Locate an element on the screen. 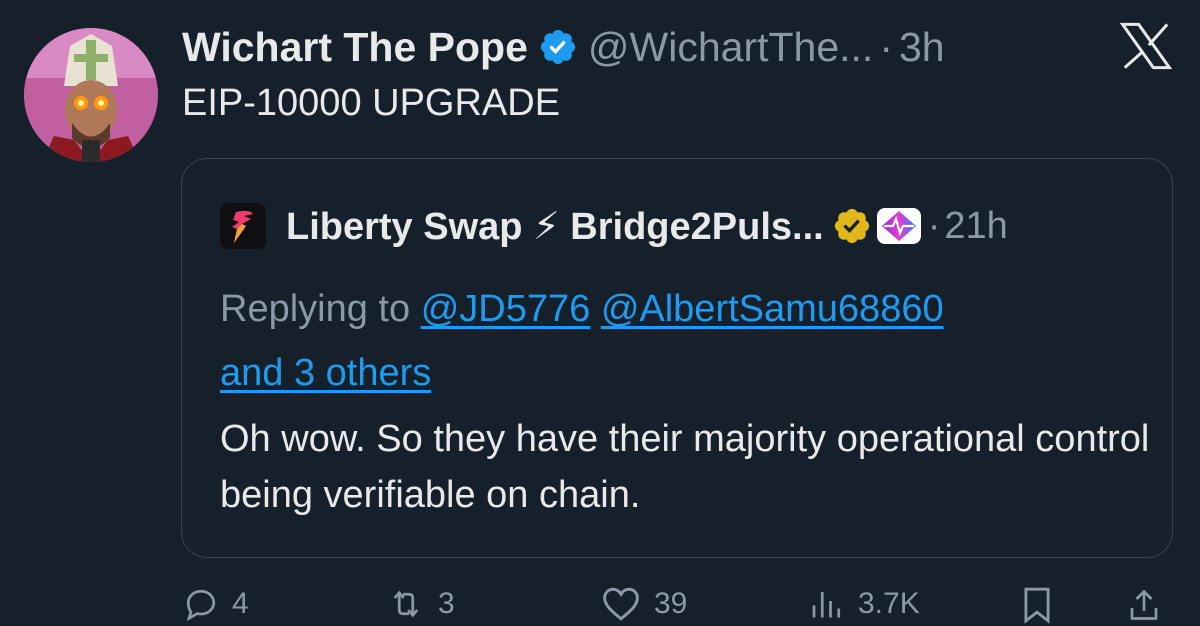  others-link: and 3 others is located at coordinates (325, 373).